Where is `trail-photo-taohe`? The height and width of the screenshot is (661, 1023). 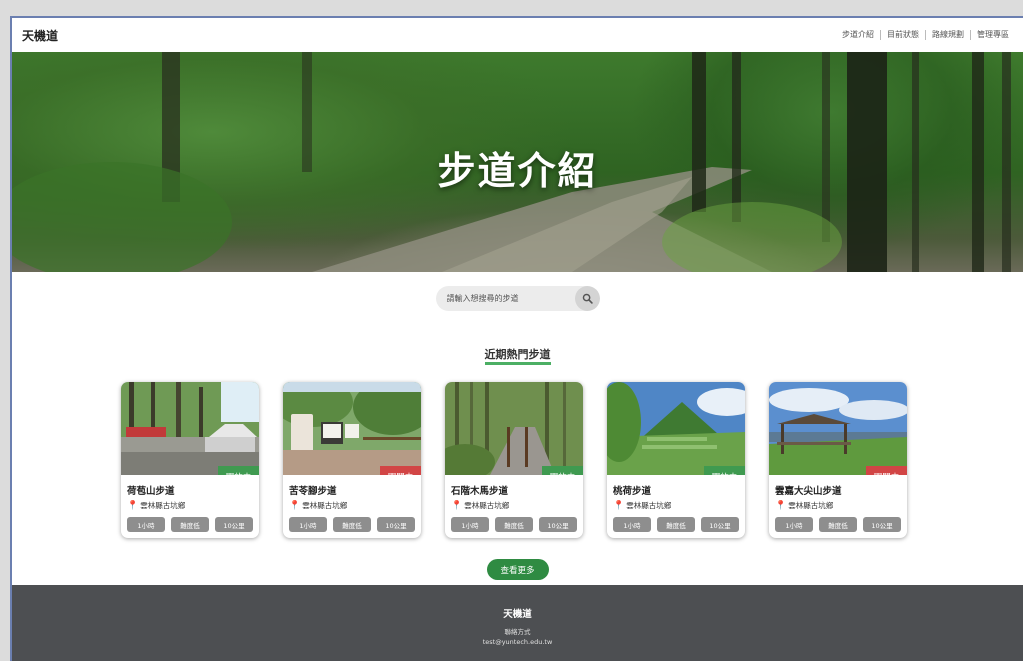
trail-photo-taohe is located at coordinates (676, 428).